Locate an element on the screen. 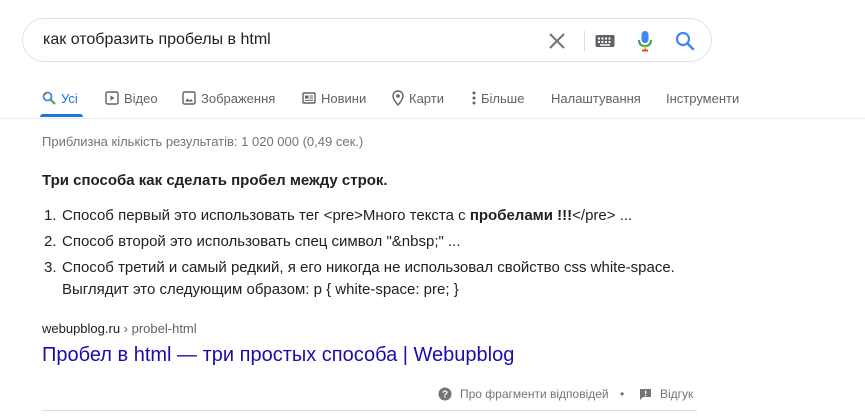 The image size is (865, 418). tab-all: Усі is located at coordinates (60, 98).